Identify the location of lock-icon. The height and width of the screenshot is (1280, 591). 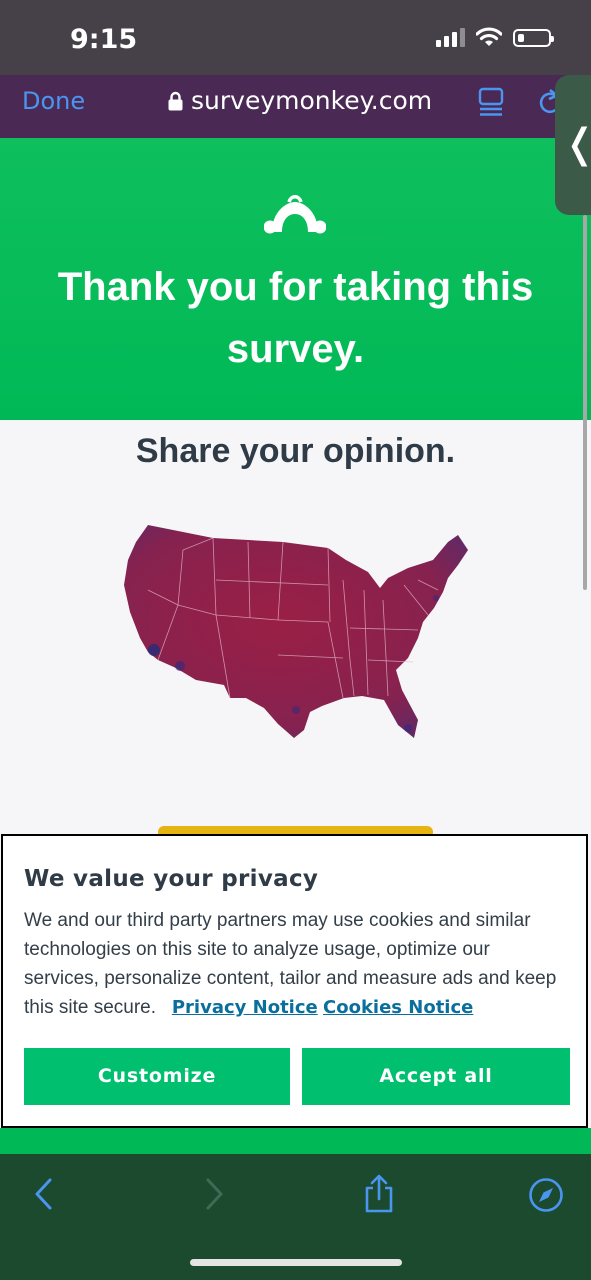
(175, 100).